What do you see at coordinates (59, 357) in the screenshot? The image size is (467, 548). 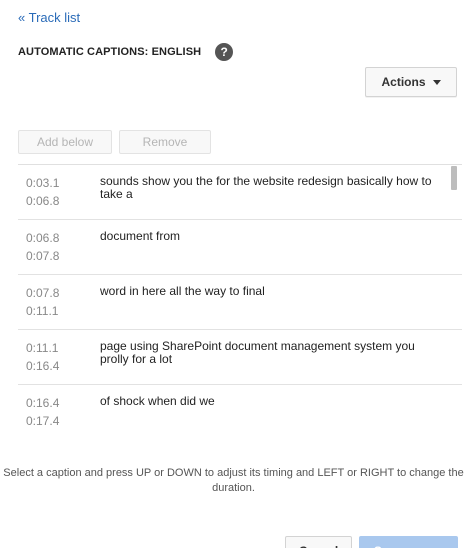 I see `caption-times: 0:11.1 0:16.4` at bounding box center [59, 357].